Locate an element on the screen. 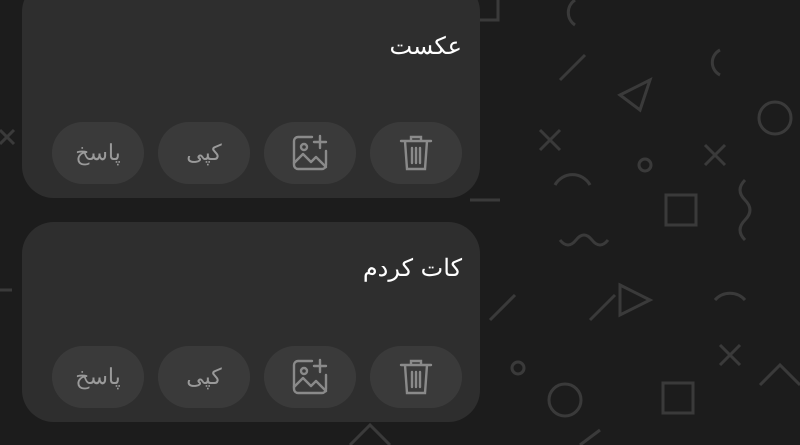 This screenshot has height=445, width=800. message-text: کات کردم is located at coordinates (412, 268).